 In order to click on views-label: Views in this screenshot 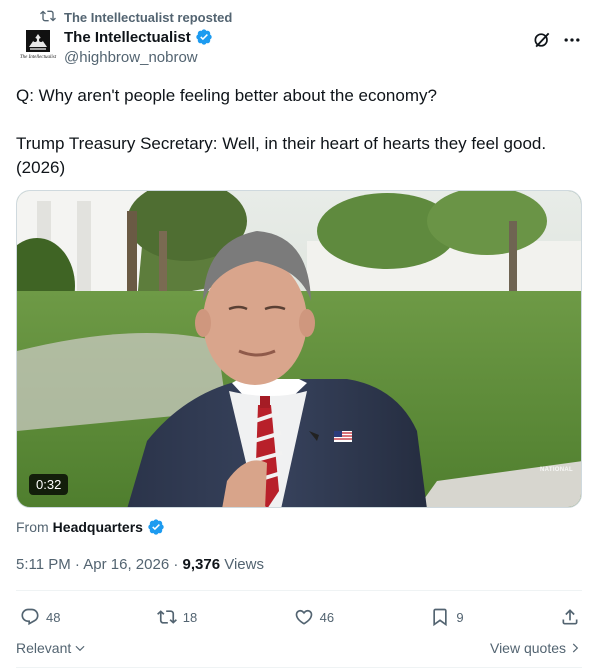, I will do `click(244, 564)`.